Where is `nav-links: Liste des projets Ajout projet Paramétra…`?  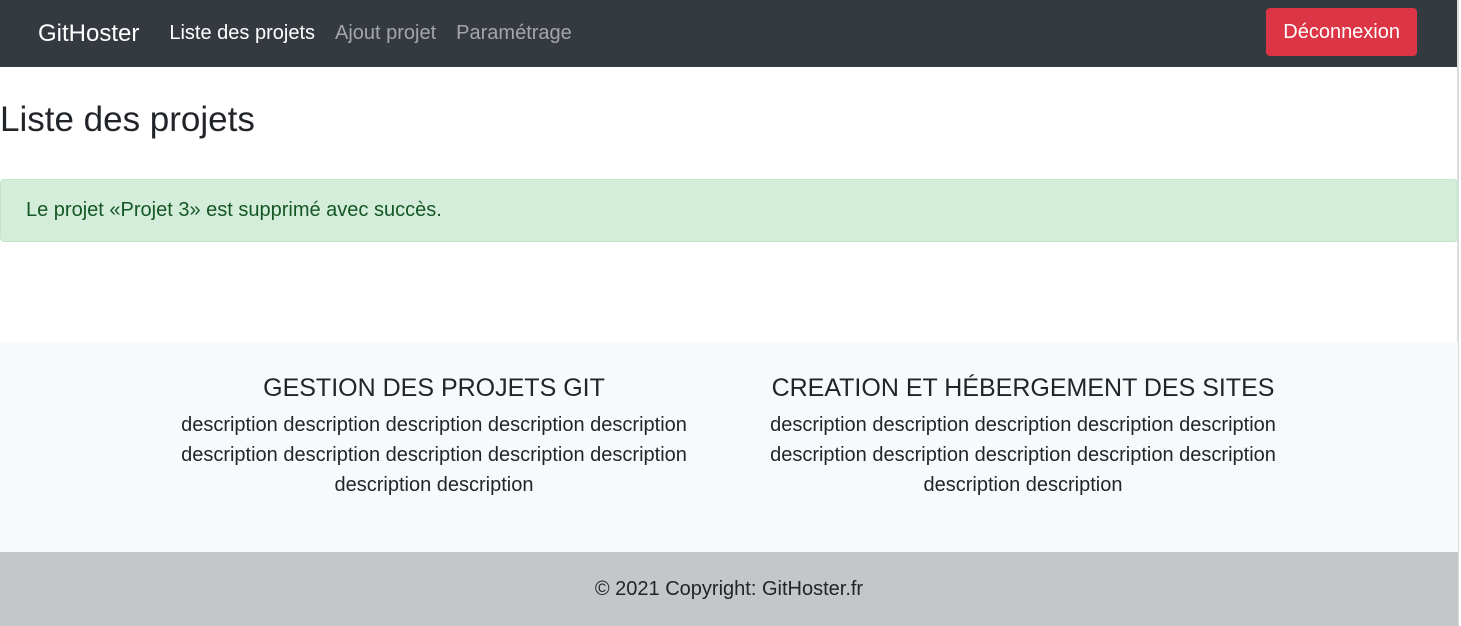 nav-links: Liste des projets Ajout projet Paramétra… is located at coordinates (370, 33).